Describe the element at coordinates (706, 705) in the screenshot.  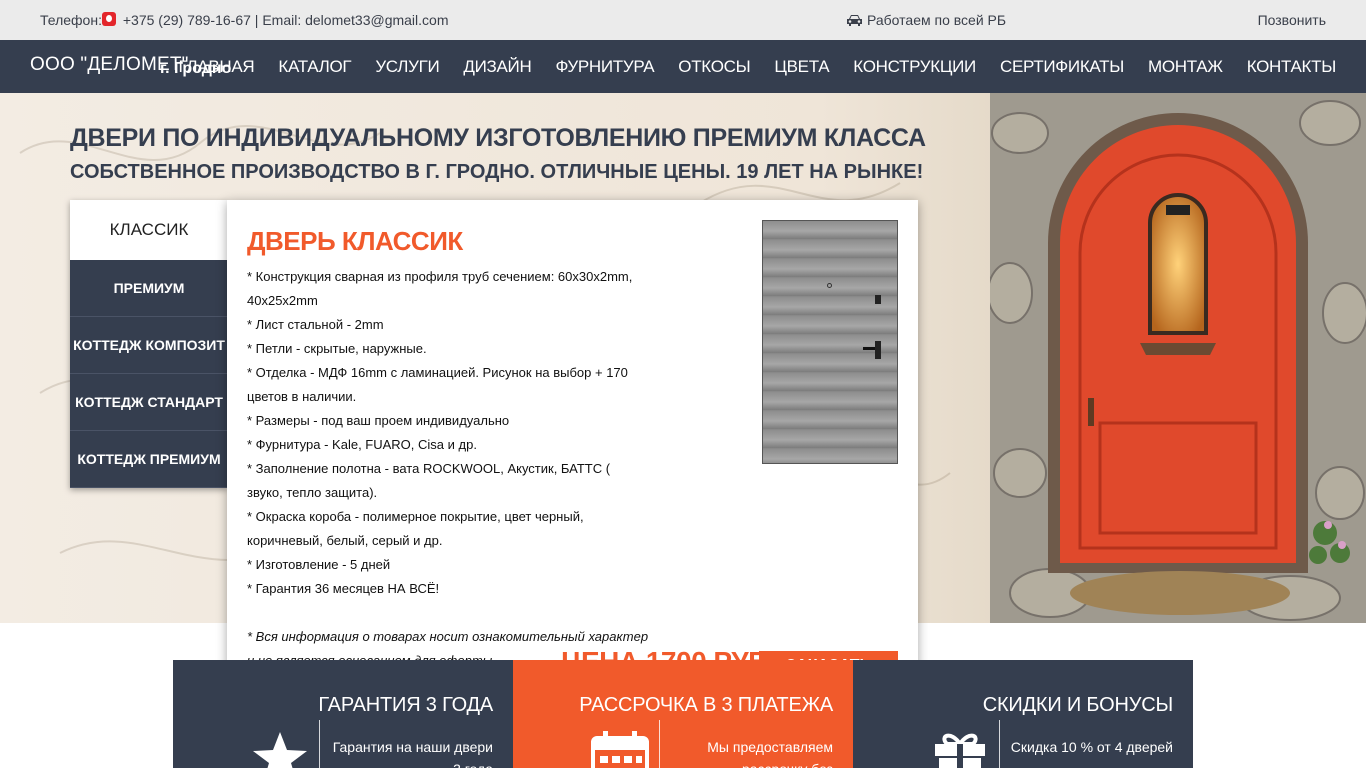
I see `benefit-title: РАССРОЧКА В 3 ПЛАТЕЖА` at that location.